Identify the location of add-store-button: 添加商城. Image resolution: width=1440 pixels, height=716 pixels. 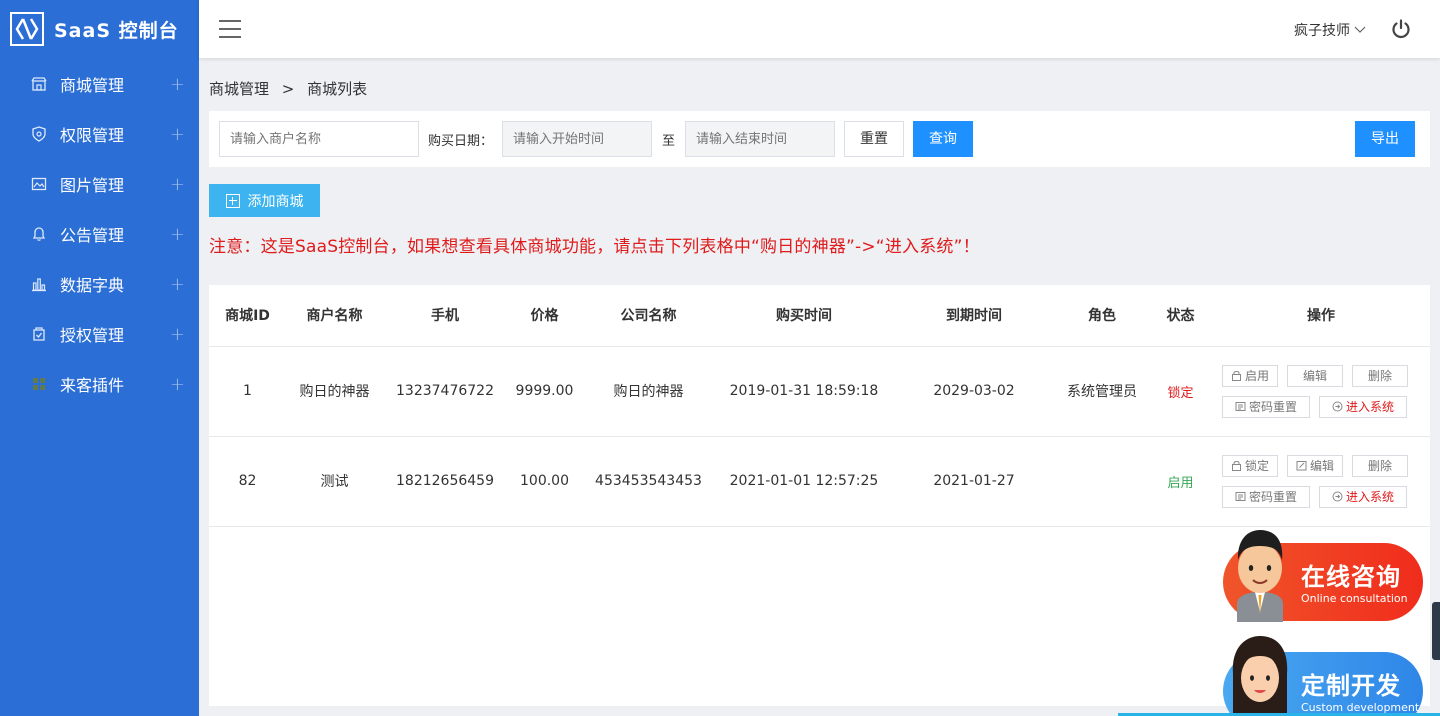
(264, 200).